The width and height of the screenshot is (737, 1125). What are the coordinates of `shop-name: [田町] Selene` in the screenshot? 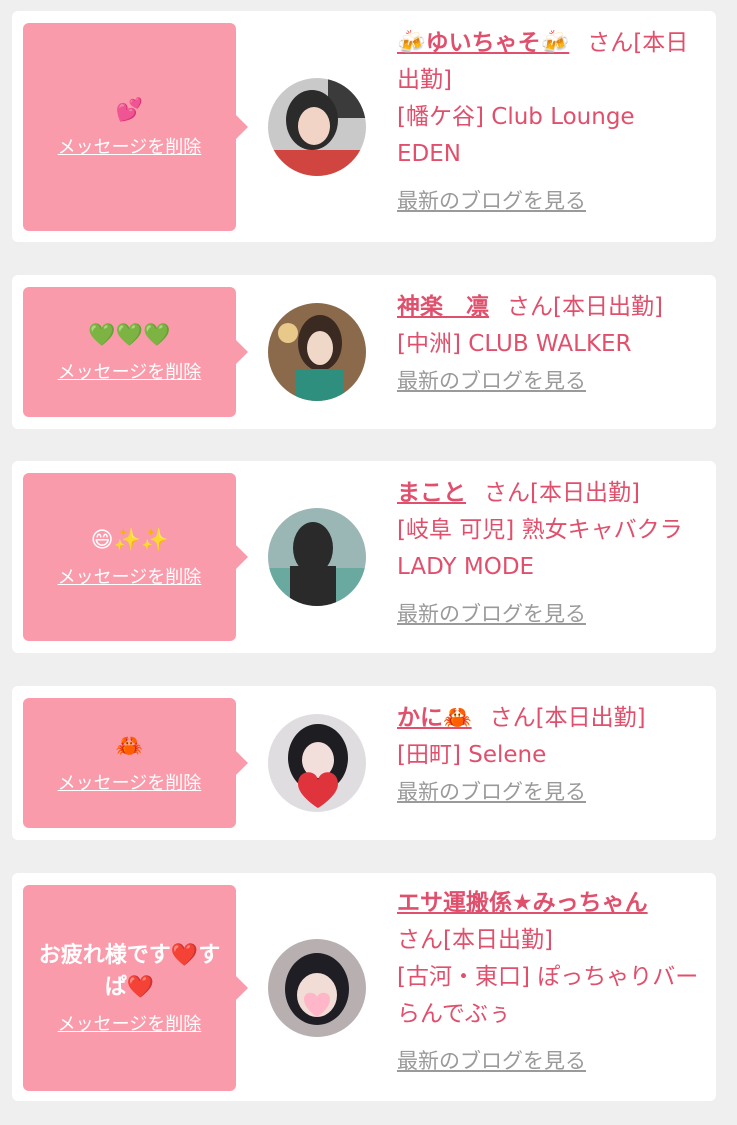 It's located at (472, 755).